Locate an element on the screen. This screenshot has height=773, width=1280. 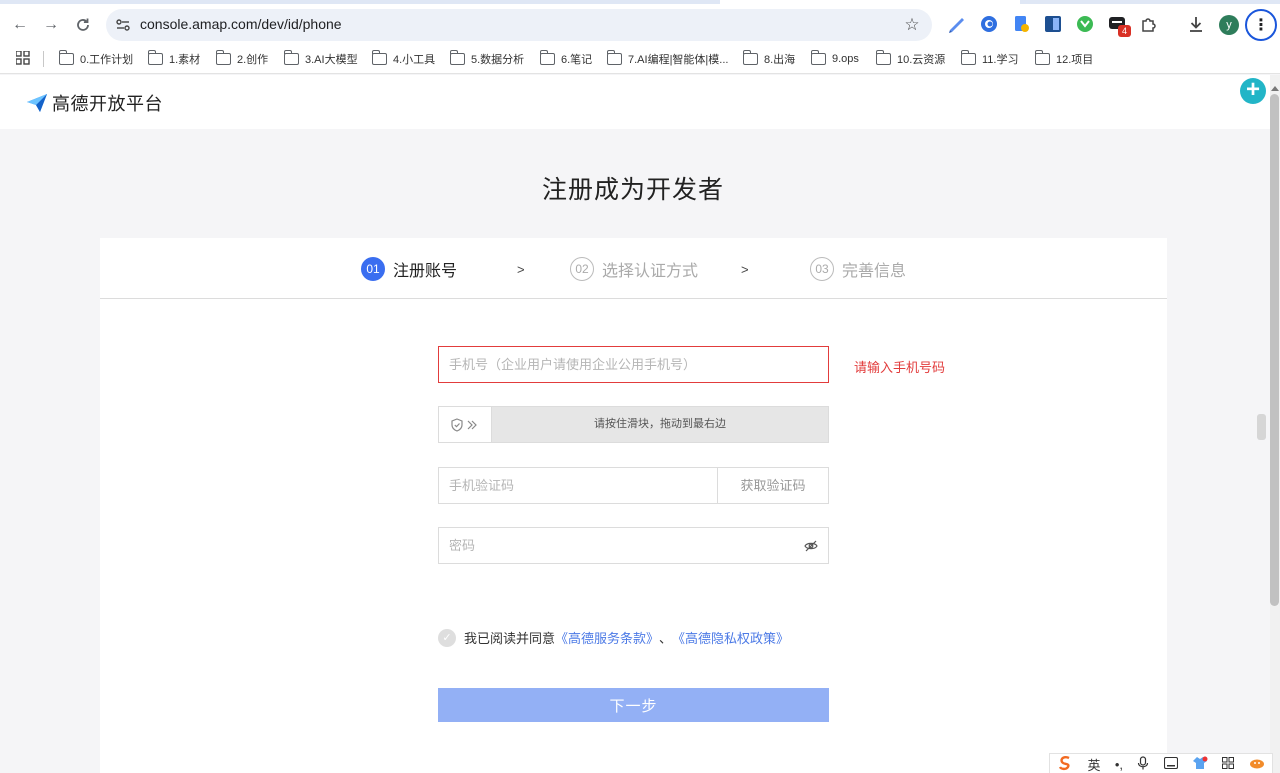
step-register-account: 01 注册账号 is located at coordinates (409, 269).